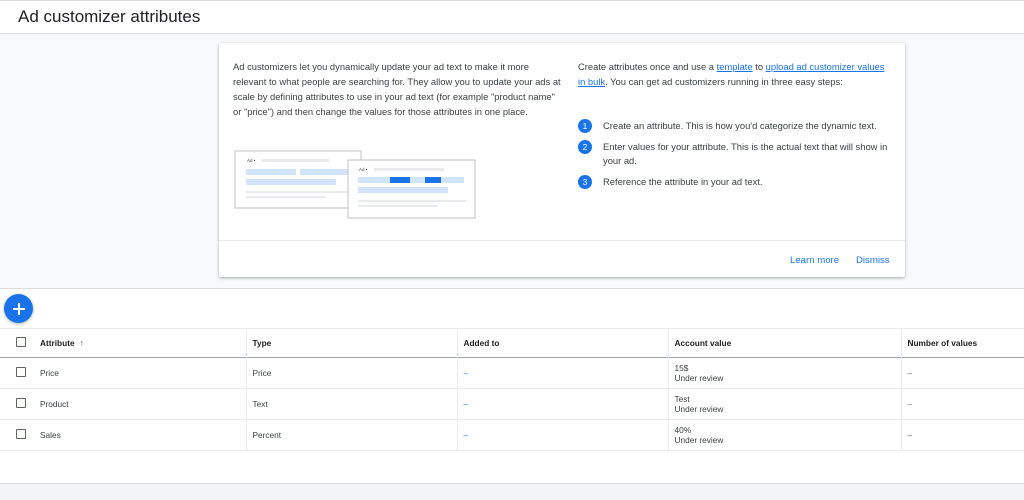 This screenshot has height=500, width=1024. Describe the element at coordinates (57, 343) in the screenshot. I see `column-label: Attribute` at that location.